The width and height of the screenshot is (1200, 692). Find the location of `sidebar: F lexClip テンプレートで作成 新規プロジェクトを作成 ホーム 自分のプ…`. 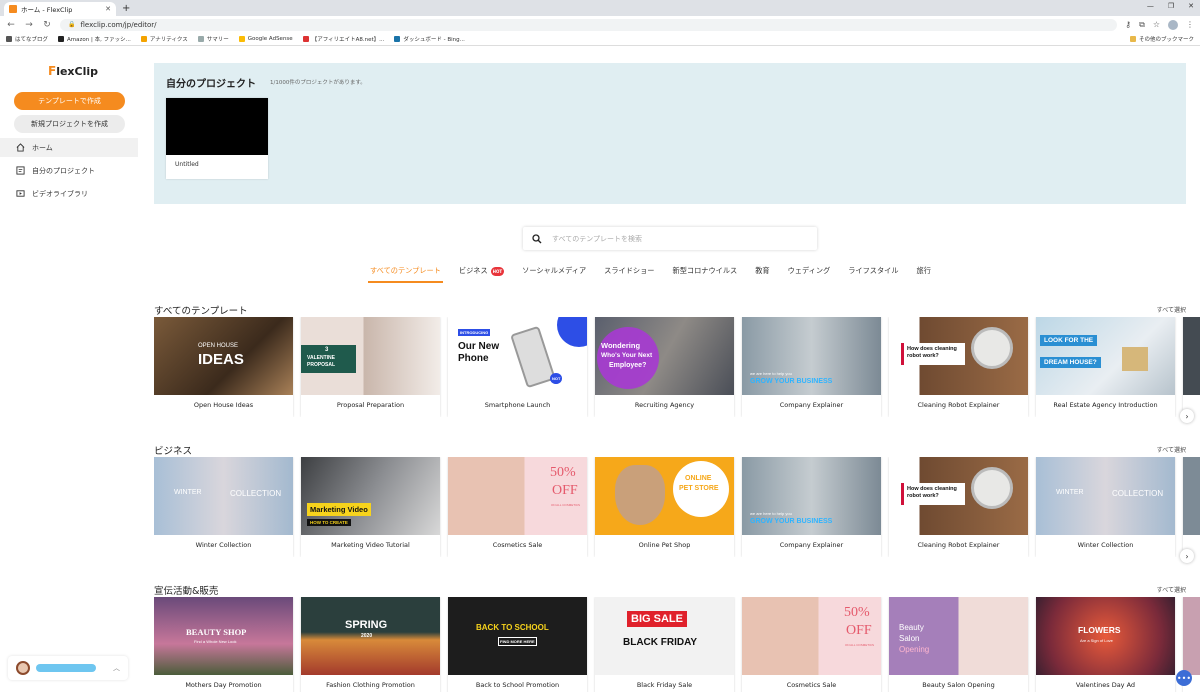

sidebar: F lexClip テンプレートで作成 新規プロジェクトを作成 ホーム 自分のプ… is located at coordinates (69, 369).